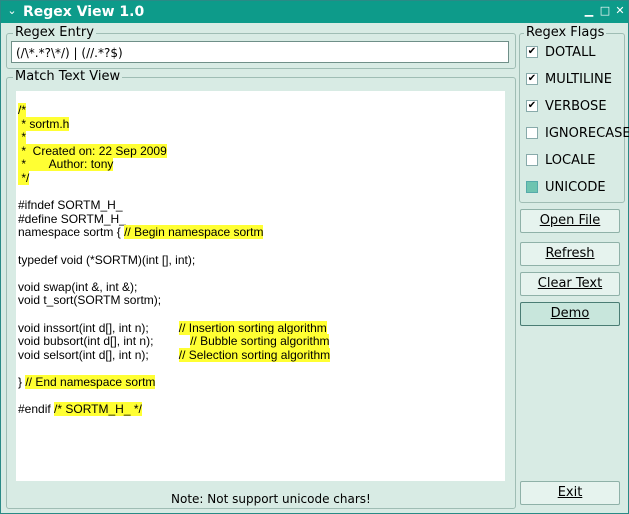  What do you see at coordinates (252, 327) in the screenshot?
I see `regex-match-highlight: // Insertion sorting algorithm` at bounding box center [252, 327].